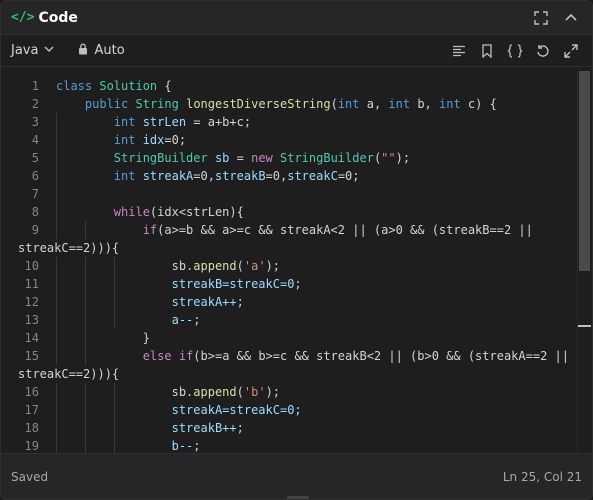 Image resolution: width=593 pixels, height=500 pixels. Describe the element at coordinates (323, 158) in the screenshot. I see `token: StringBuilder` at that location.